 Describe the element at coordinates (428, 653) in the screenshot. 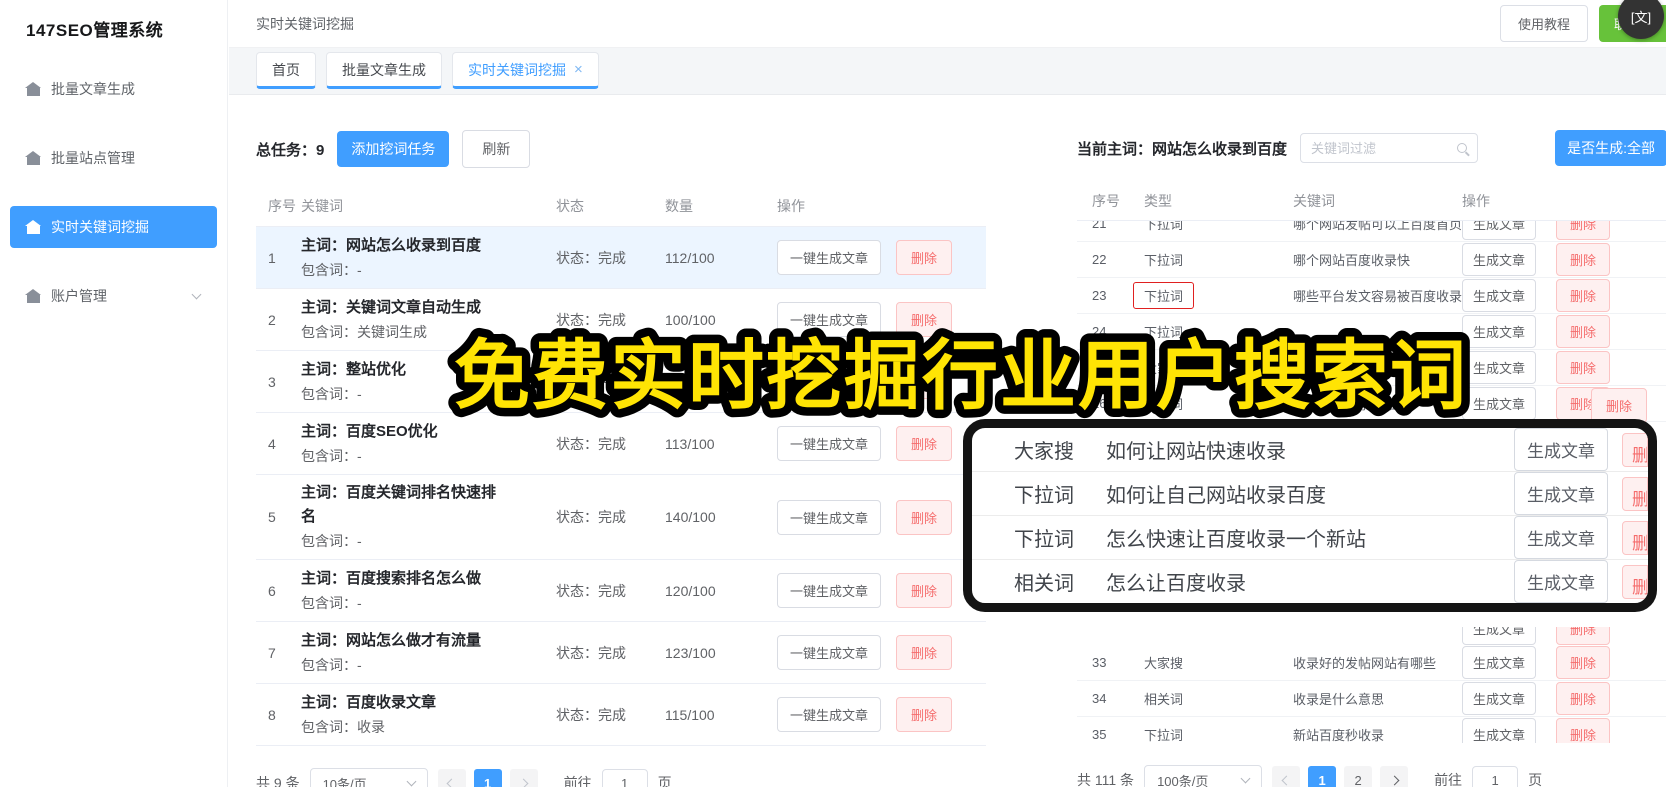

I see `keyword-cell: 主词：网站怎么做才有流量 包含词：-` at that location.